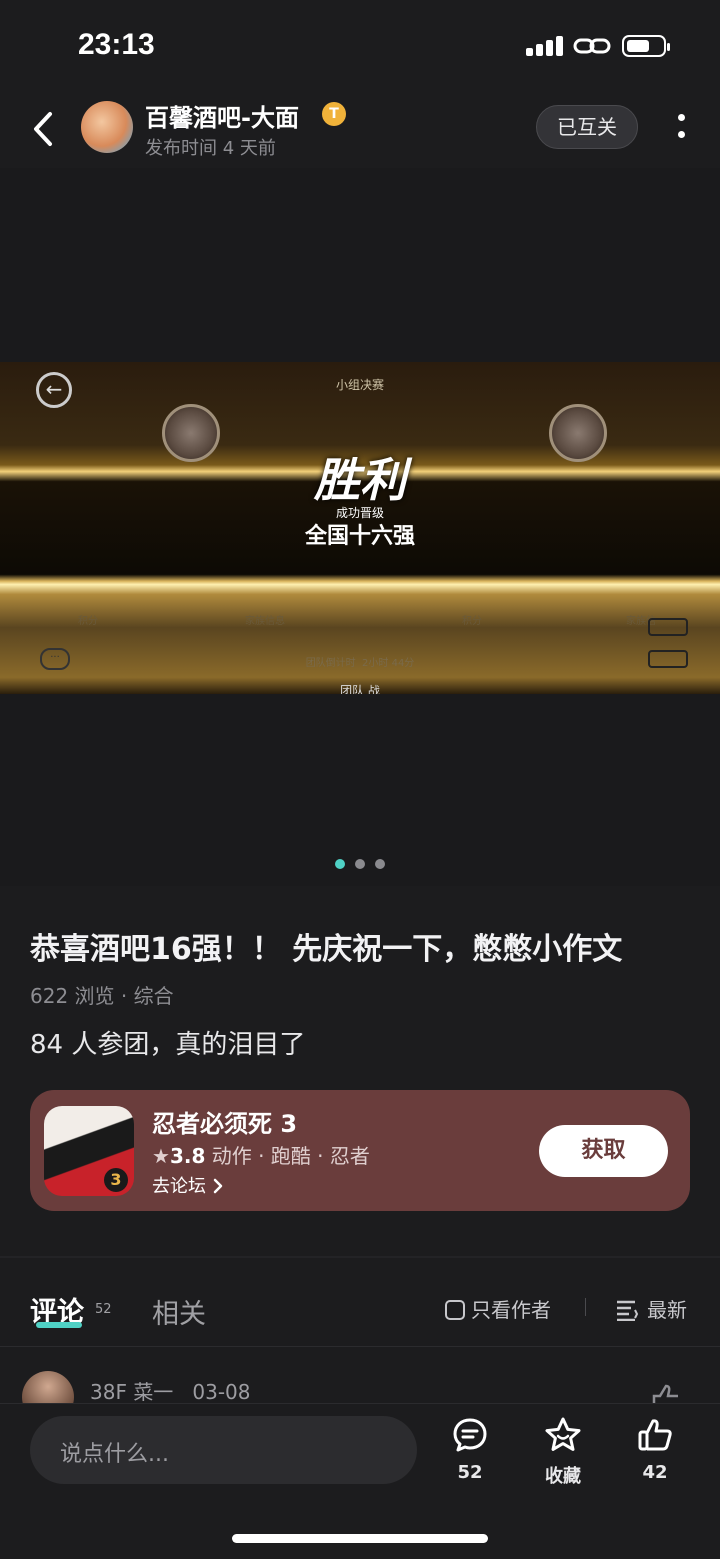 This screenshot has width=720, height=1559. Describe the element at coordinates (108, 1392) in the screenshot. I see `comment-floor: 38F` at that location.